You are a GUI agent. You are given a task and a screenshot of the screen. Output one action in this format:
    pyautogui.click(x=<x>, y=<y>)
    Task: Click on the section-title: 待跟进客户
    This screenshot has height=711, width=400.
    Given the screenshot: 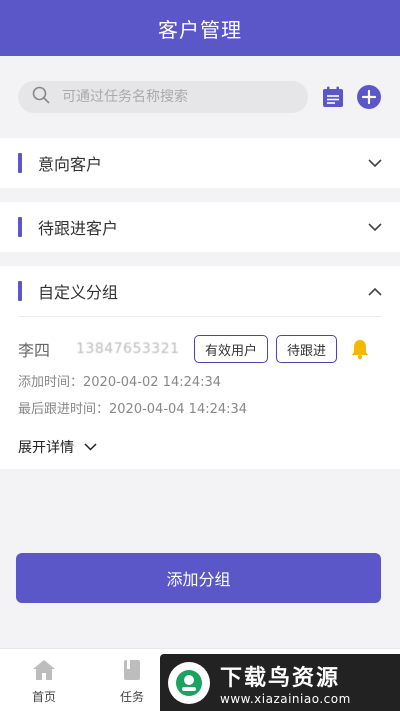 What is the action you would take?
    pyautogui.click(x=78, y=228)
    